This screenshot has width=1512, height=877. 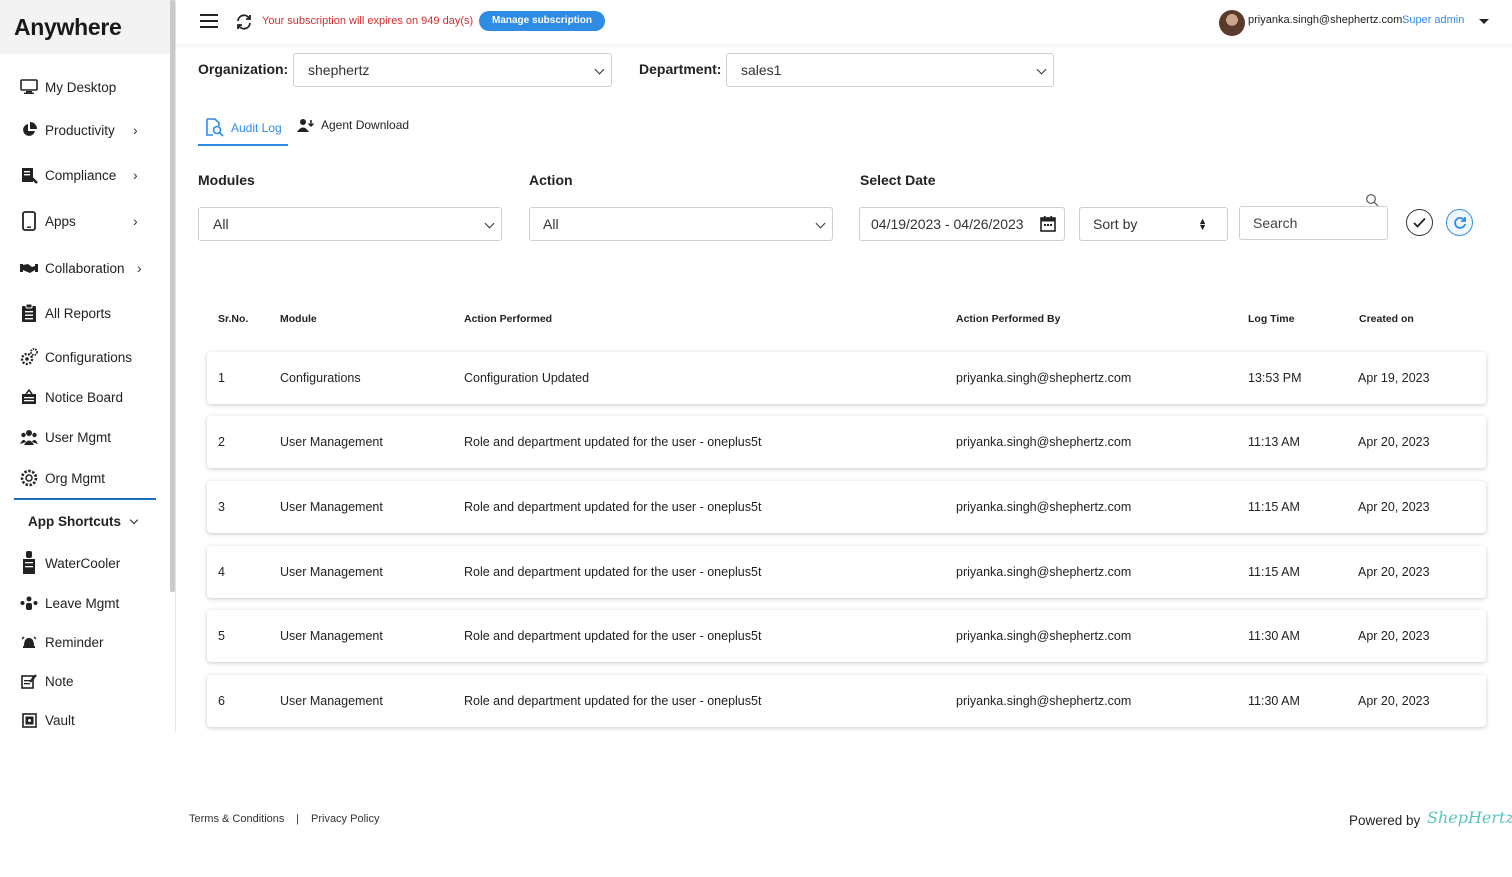 What do you see at coordinates (82, 603) in the screenshot?
I see `sidebar-item-label: Leave Mgmt` at bounding box center [82, 603].